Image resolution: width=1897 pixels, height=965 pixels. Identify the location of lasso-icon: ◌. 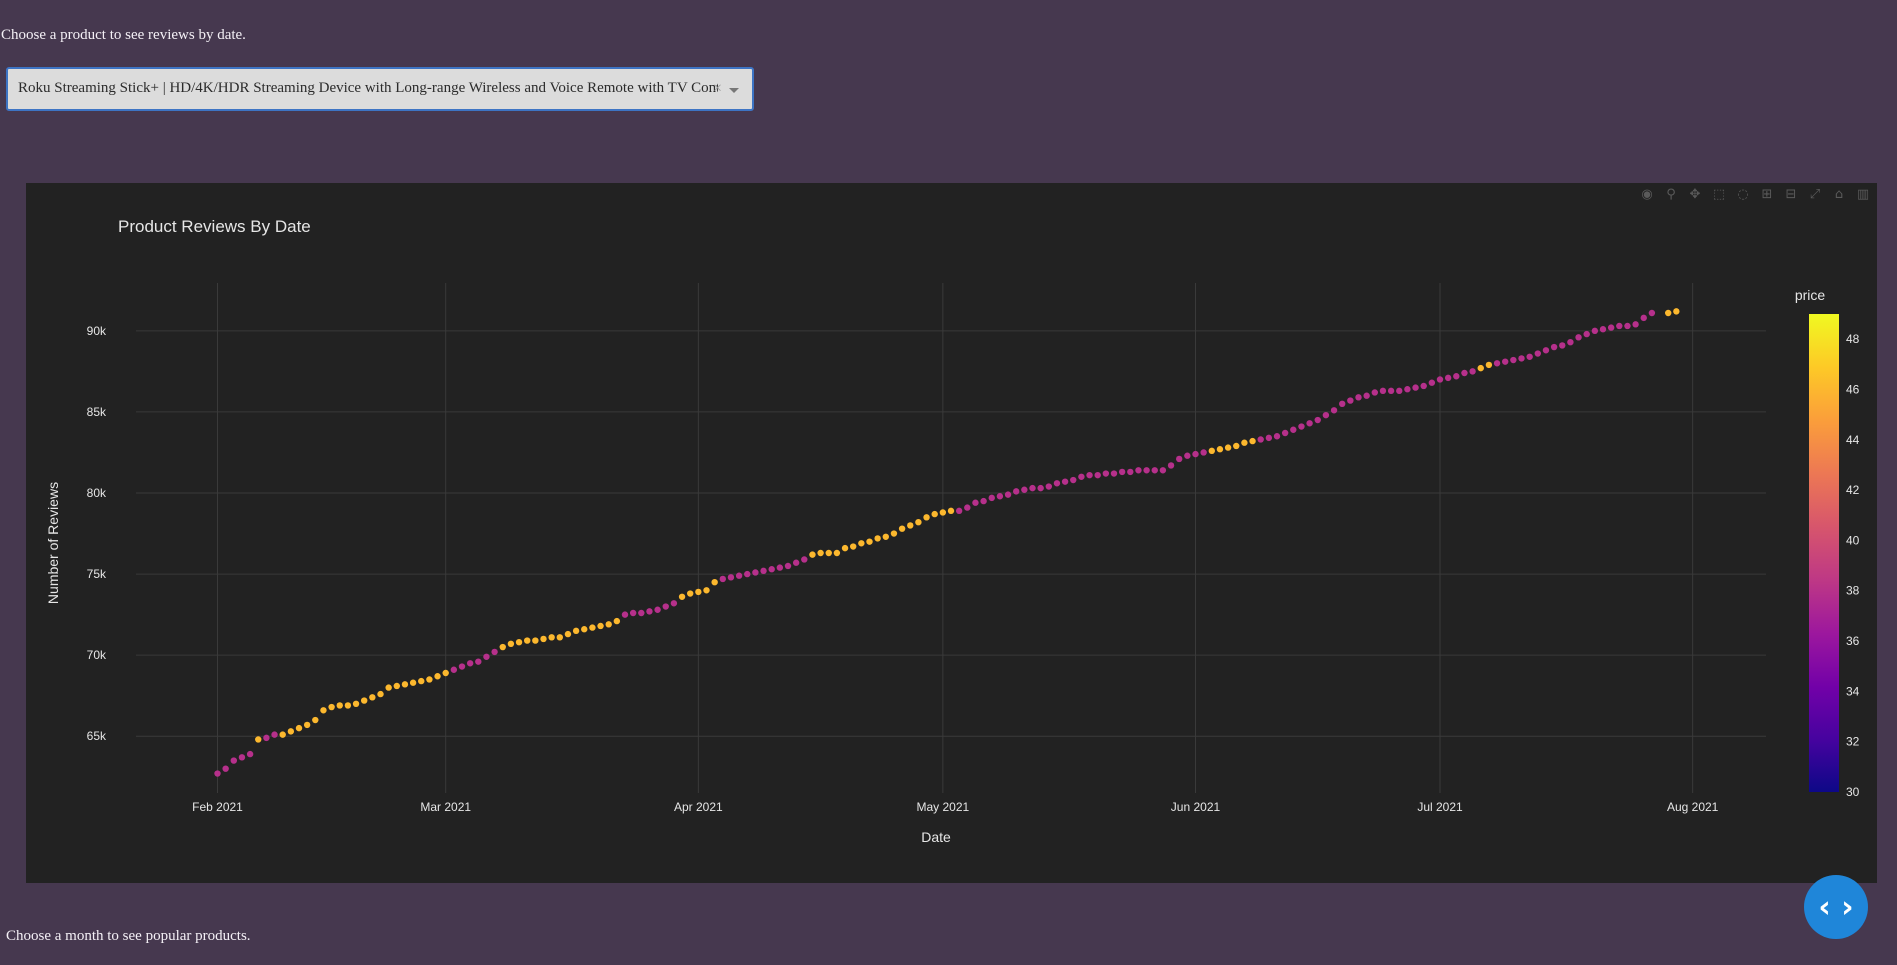
(1743, 195).